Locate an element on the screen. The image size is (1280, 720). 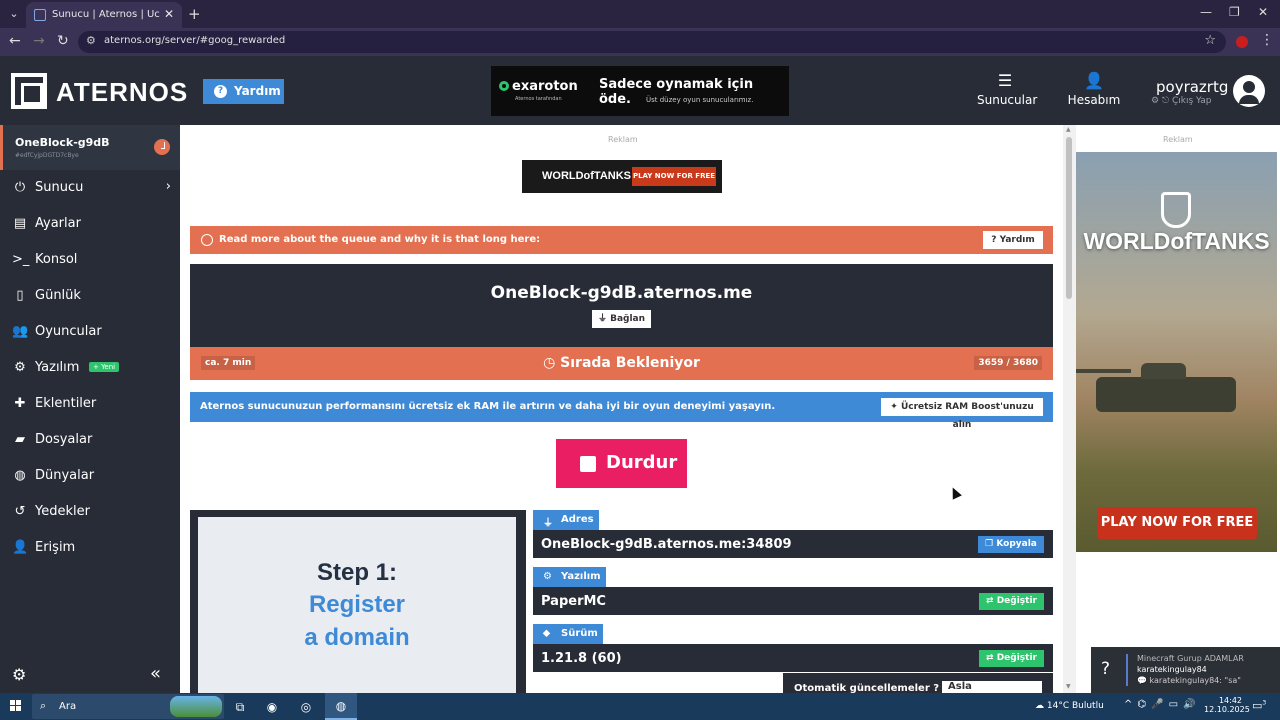
sidebar-item-yedekler: ↺ Yedekler is located at coordinates (90, 512).